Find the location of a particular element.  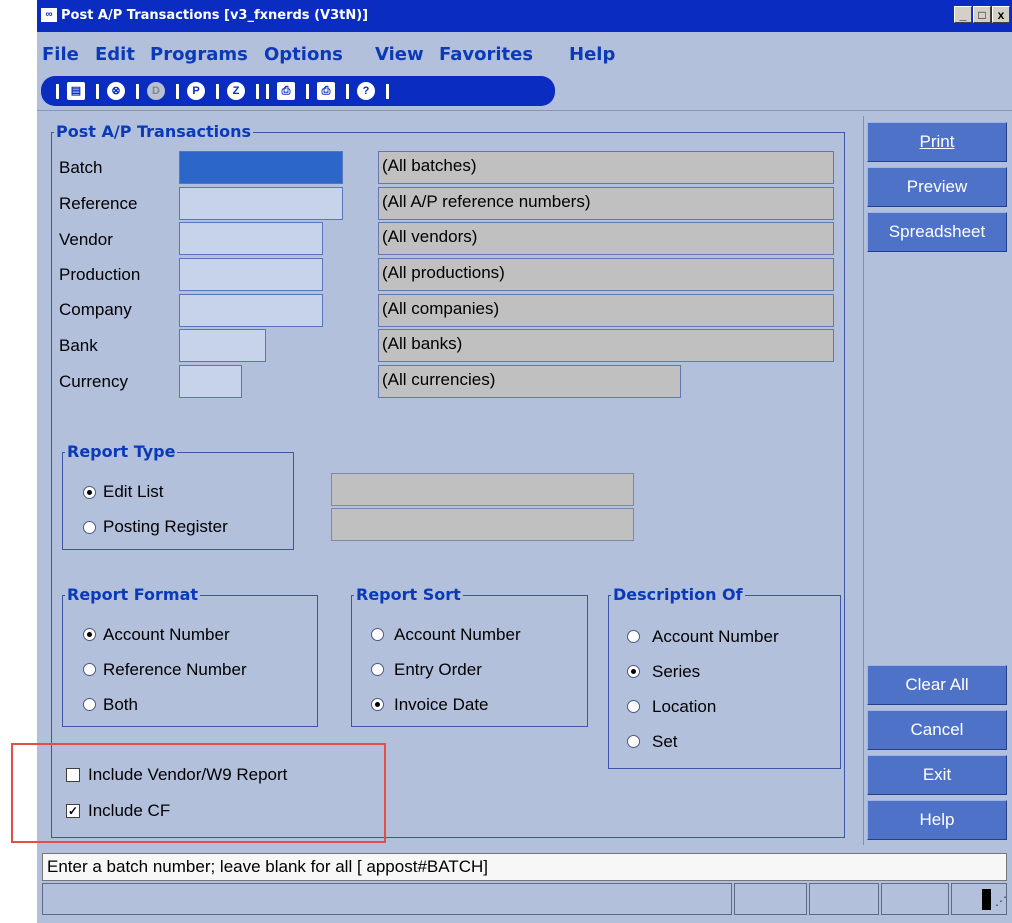

batch-input is located at coordinates (261, 167).